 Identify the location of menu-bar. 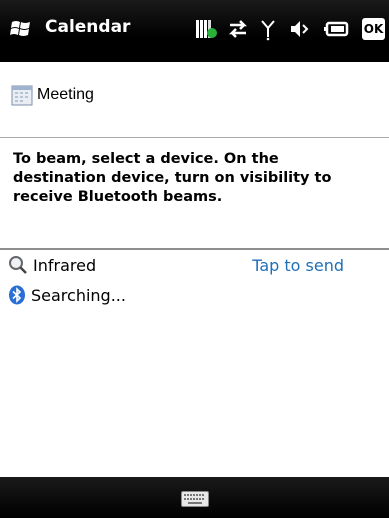
(194, 497).